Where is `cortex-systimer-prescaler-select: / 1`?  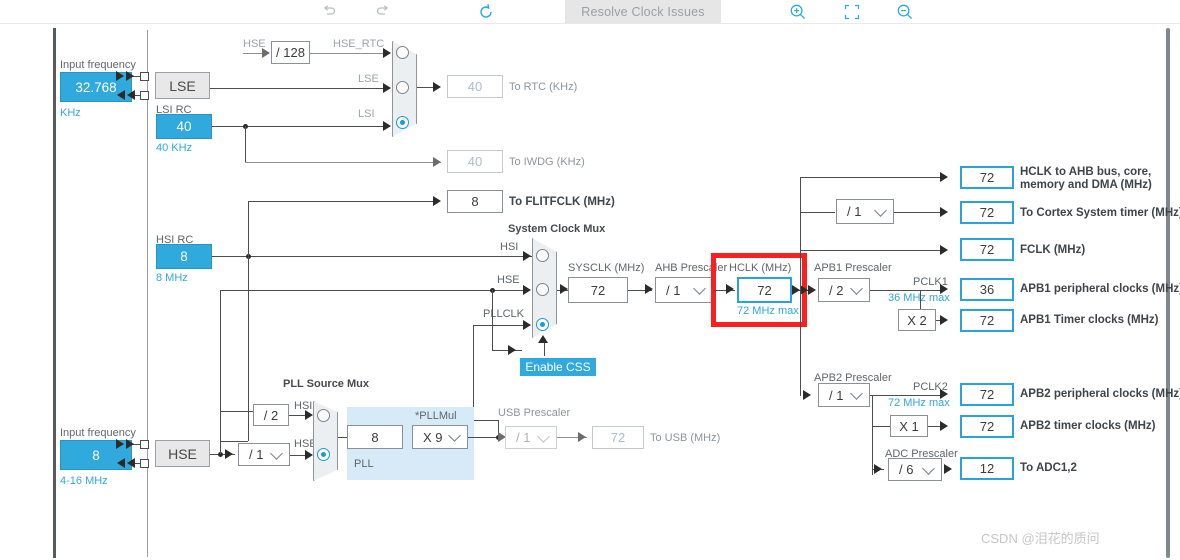 cortex-systimer-prescaler-select: / 1 is located at coordinates (865, 211).